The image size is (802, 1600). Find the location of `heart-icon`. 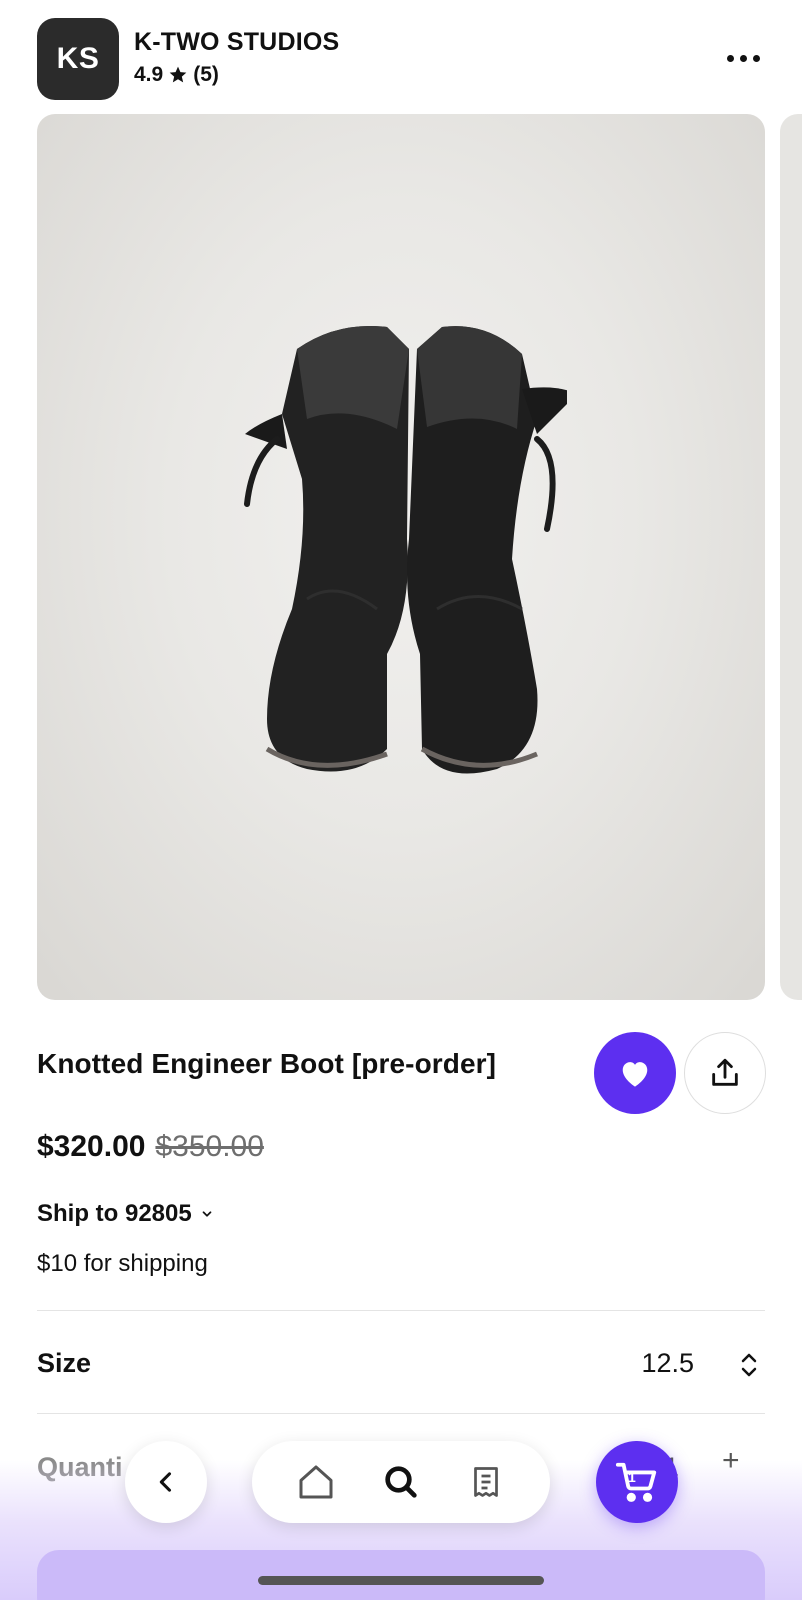

heart-icon is located at coordinates (635, 1074).